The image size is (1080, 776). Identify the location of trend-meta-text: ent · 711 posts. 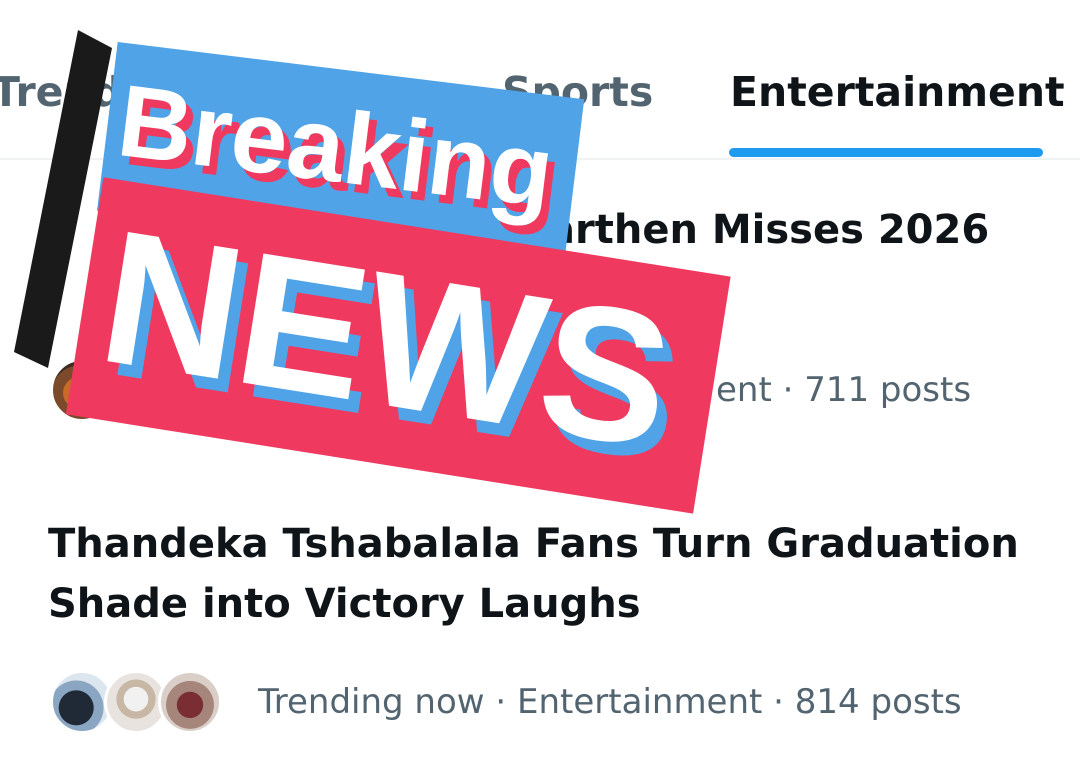
(844, 390).